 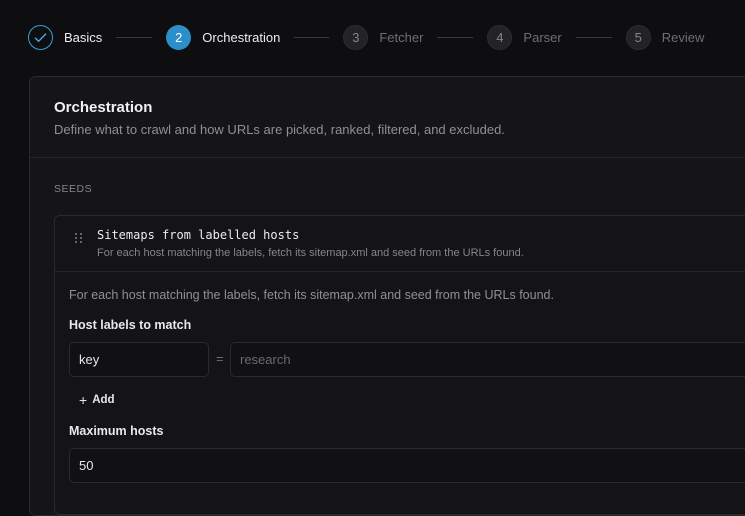 I want to click on step-label-basics: Basics, so click(x=83, y=37).